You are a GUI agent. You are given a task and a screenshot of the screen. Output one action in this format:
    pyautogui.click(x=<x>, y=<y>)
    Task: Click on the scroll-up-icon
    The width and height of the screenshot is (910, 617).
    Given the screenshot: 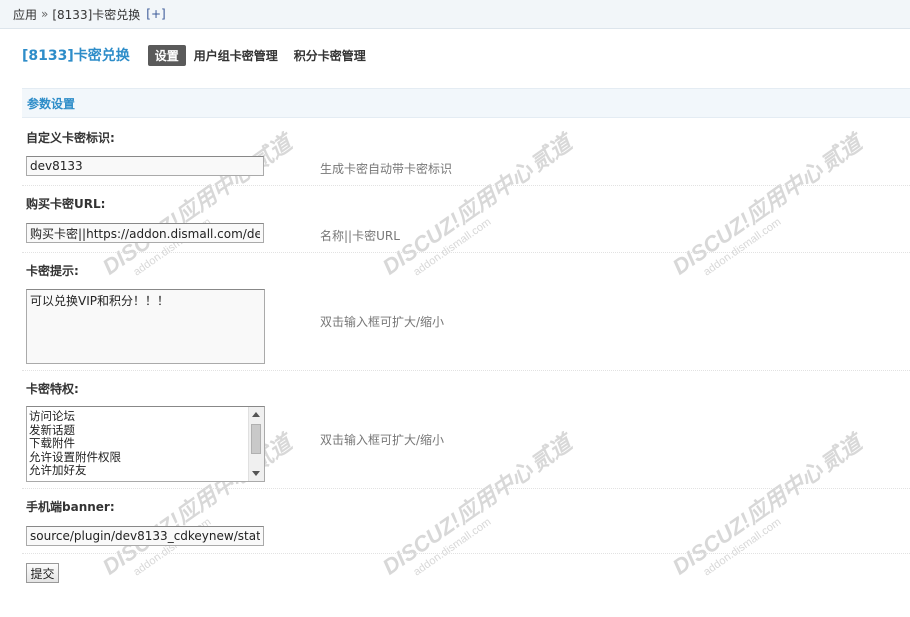 What is the action you would take?
    pyautogui.click(x=256, y=414)
    